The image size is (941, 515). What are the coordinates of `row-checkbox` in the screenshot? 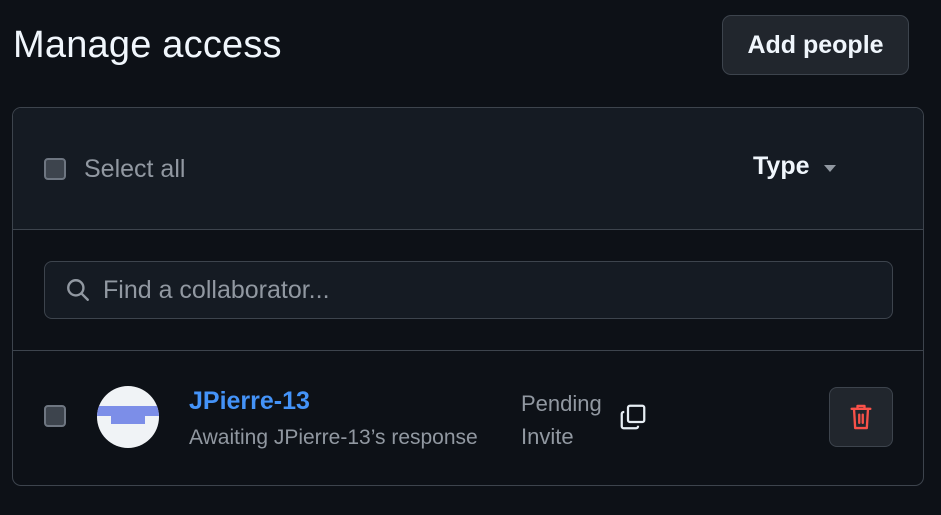 It's located at (55, 416).